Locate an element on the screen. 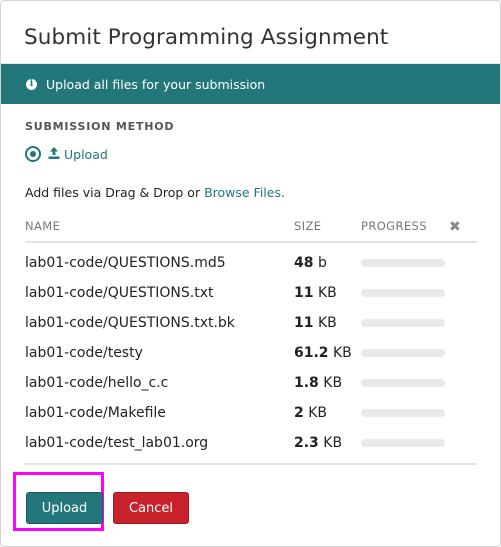  upload-method-label: Upload is located at coordinates (86, 154).